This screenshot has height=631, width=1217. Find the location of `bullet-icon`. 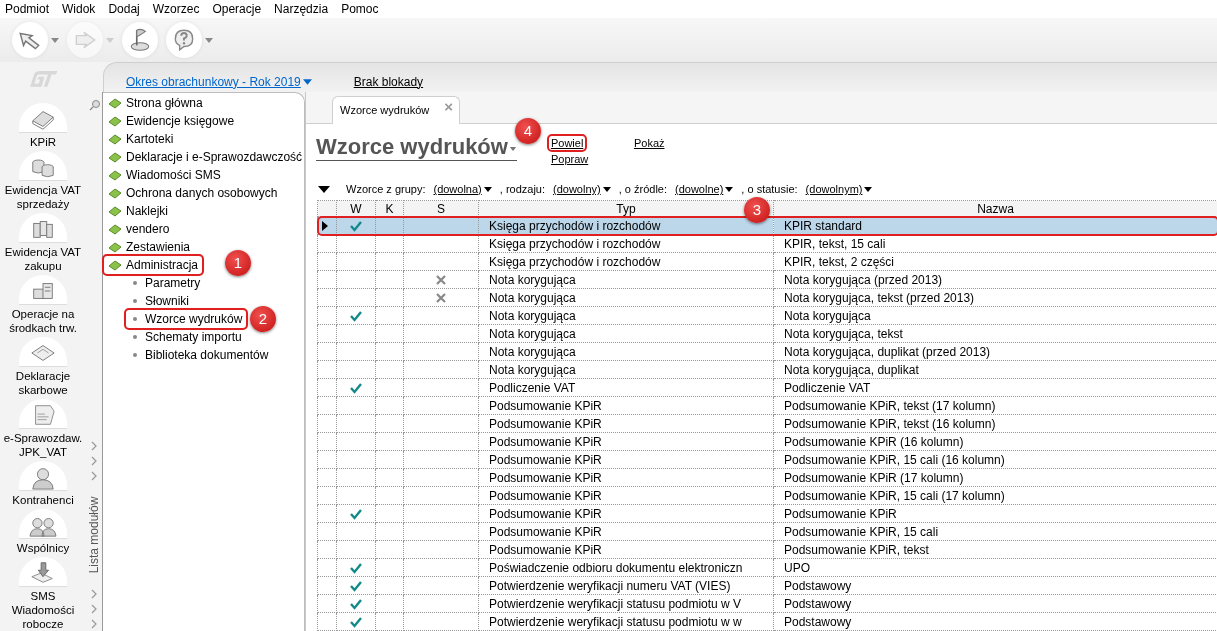

bullet-icon is located at coordinates (135, 319).